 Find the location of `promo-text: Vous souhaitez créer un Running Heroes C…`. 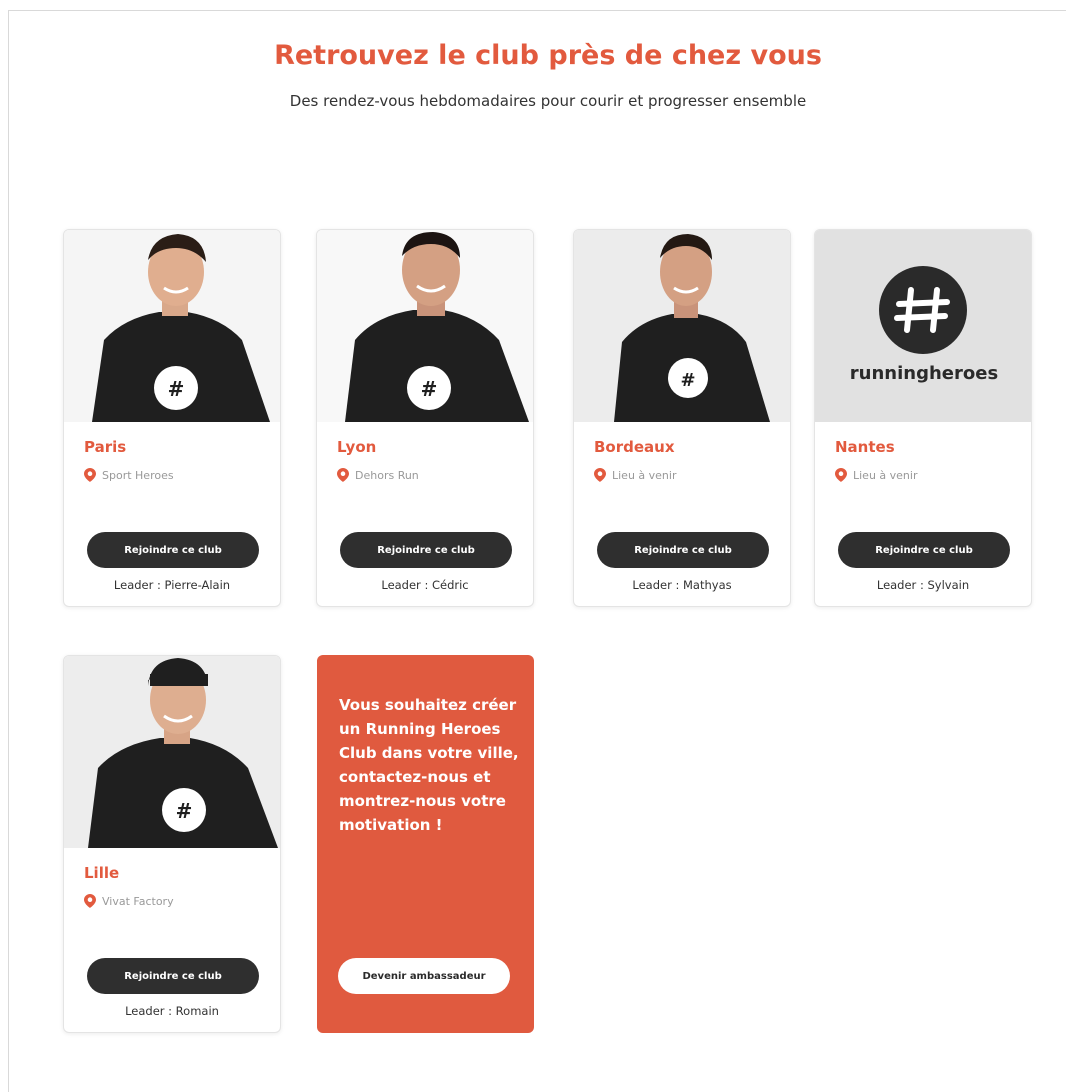

promo-text: Vous souhaitez créer un Running Heroes C… is located at coordinates (429, 765).